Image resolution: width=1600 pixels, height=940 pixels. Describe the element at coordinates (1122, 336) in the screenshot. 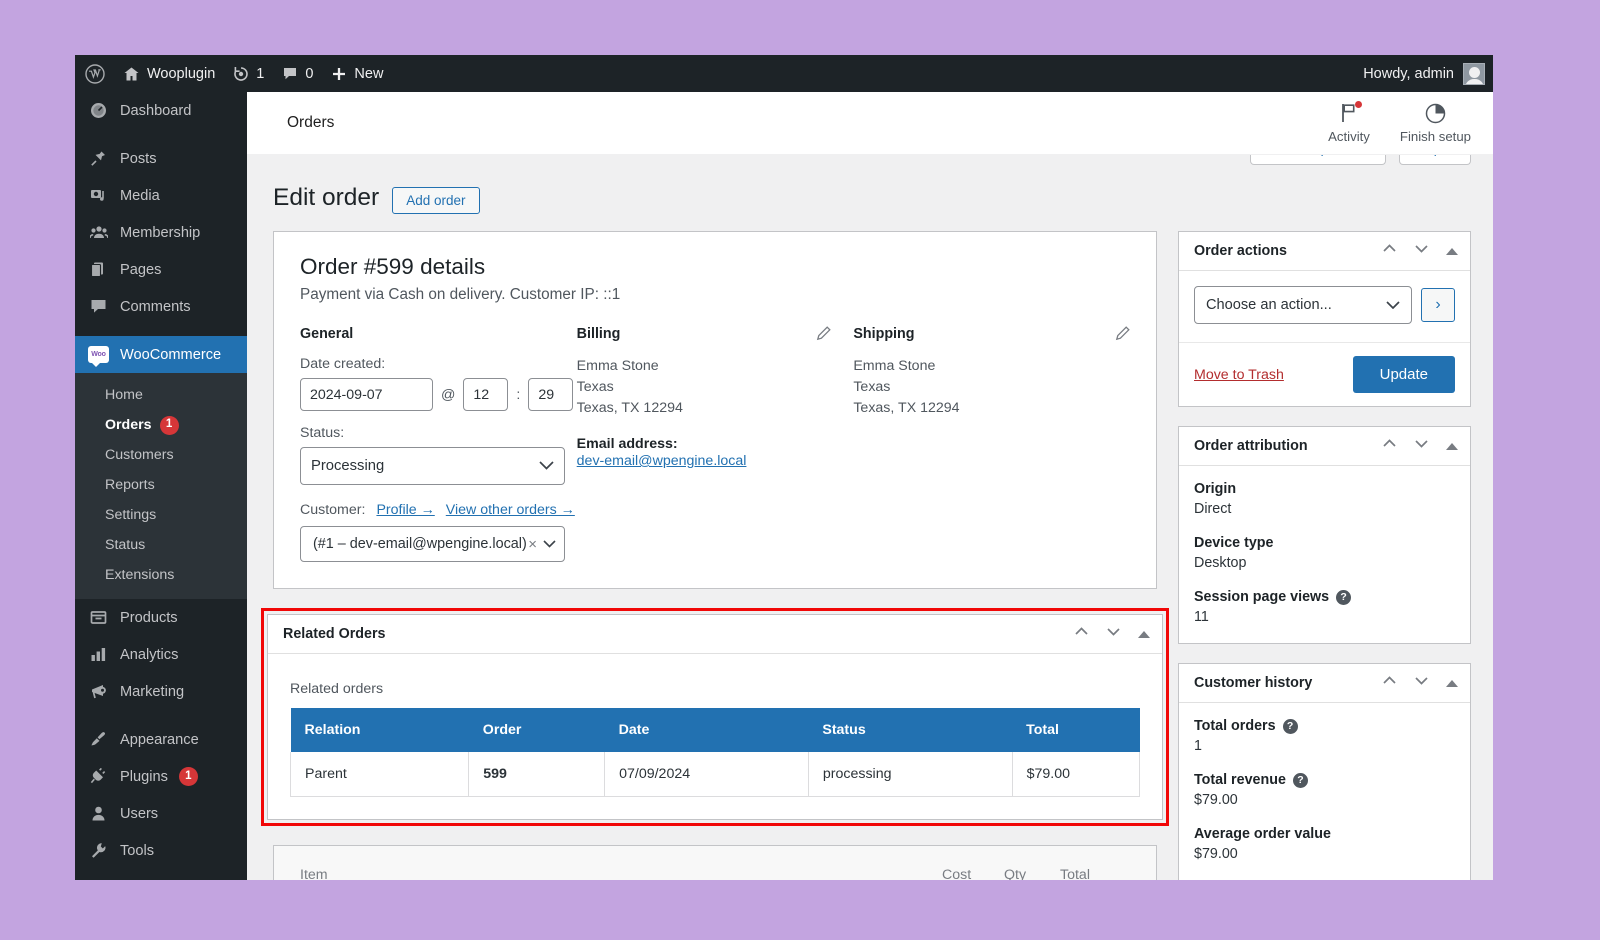

I see `edit-shipping-icon` at that location.